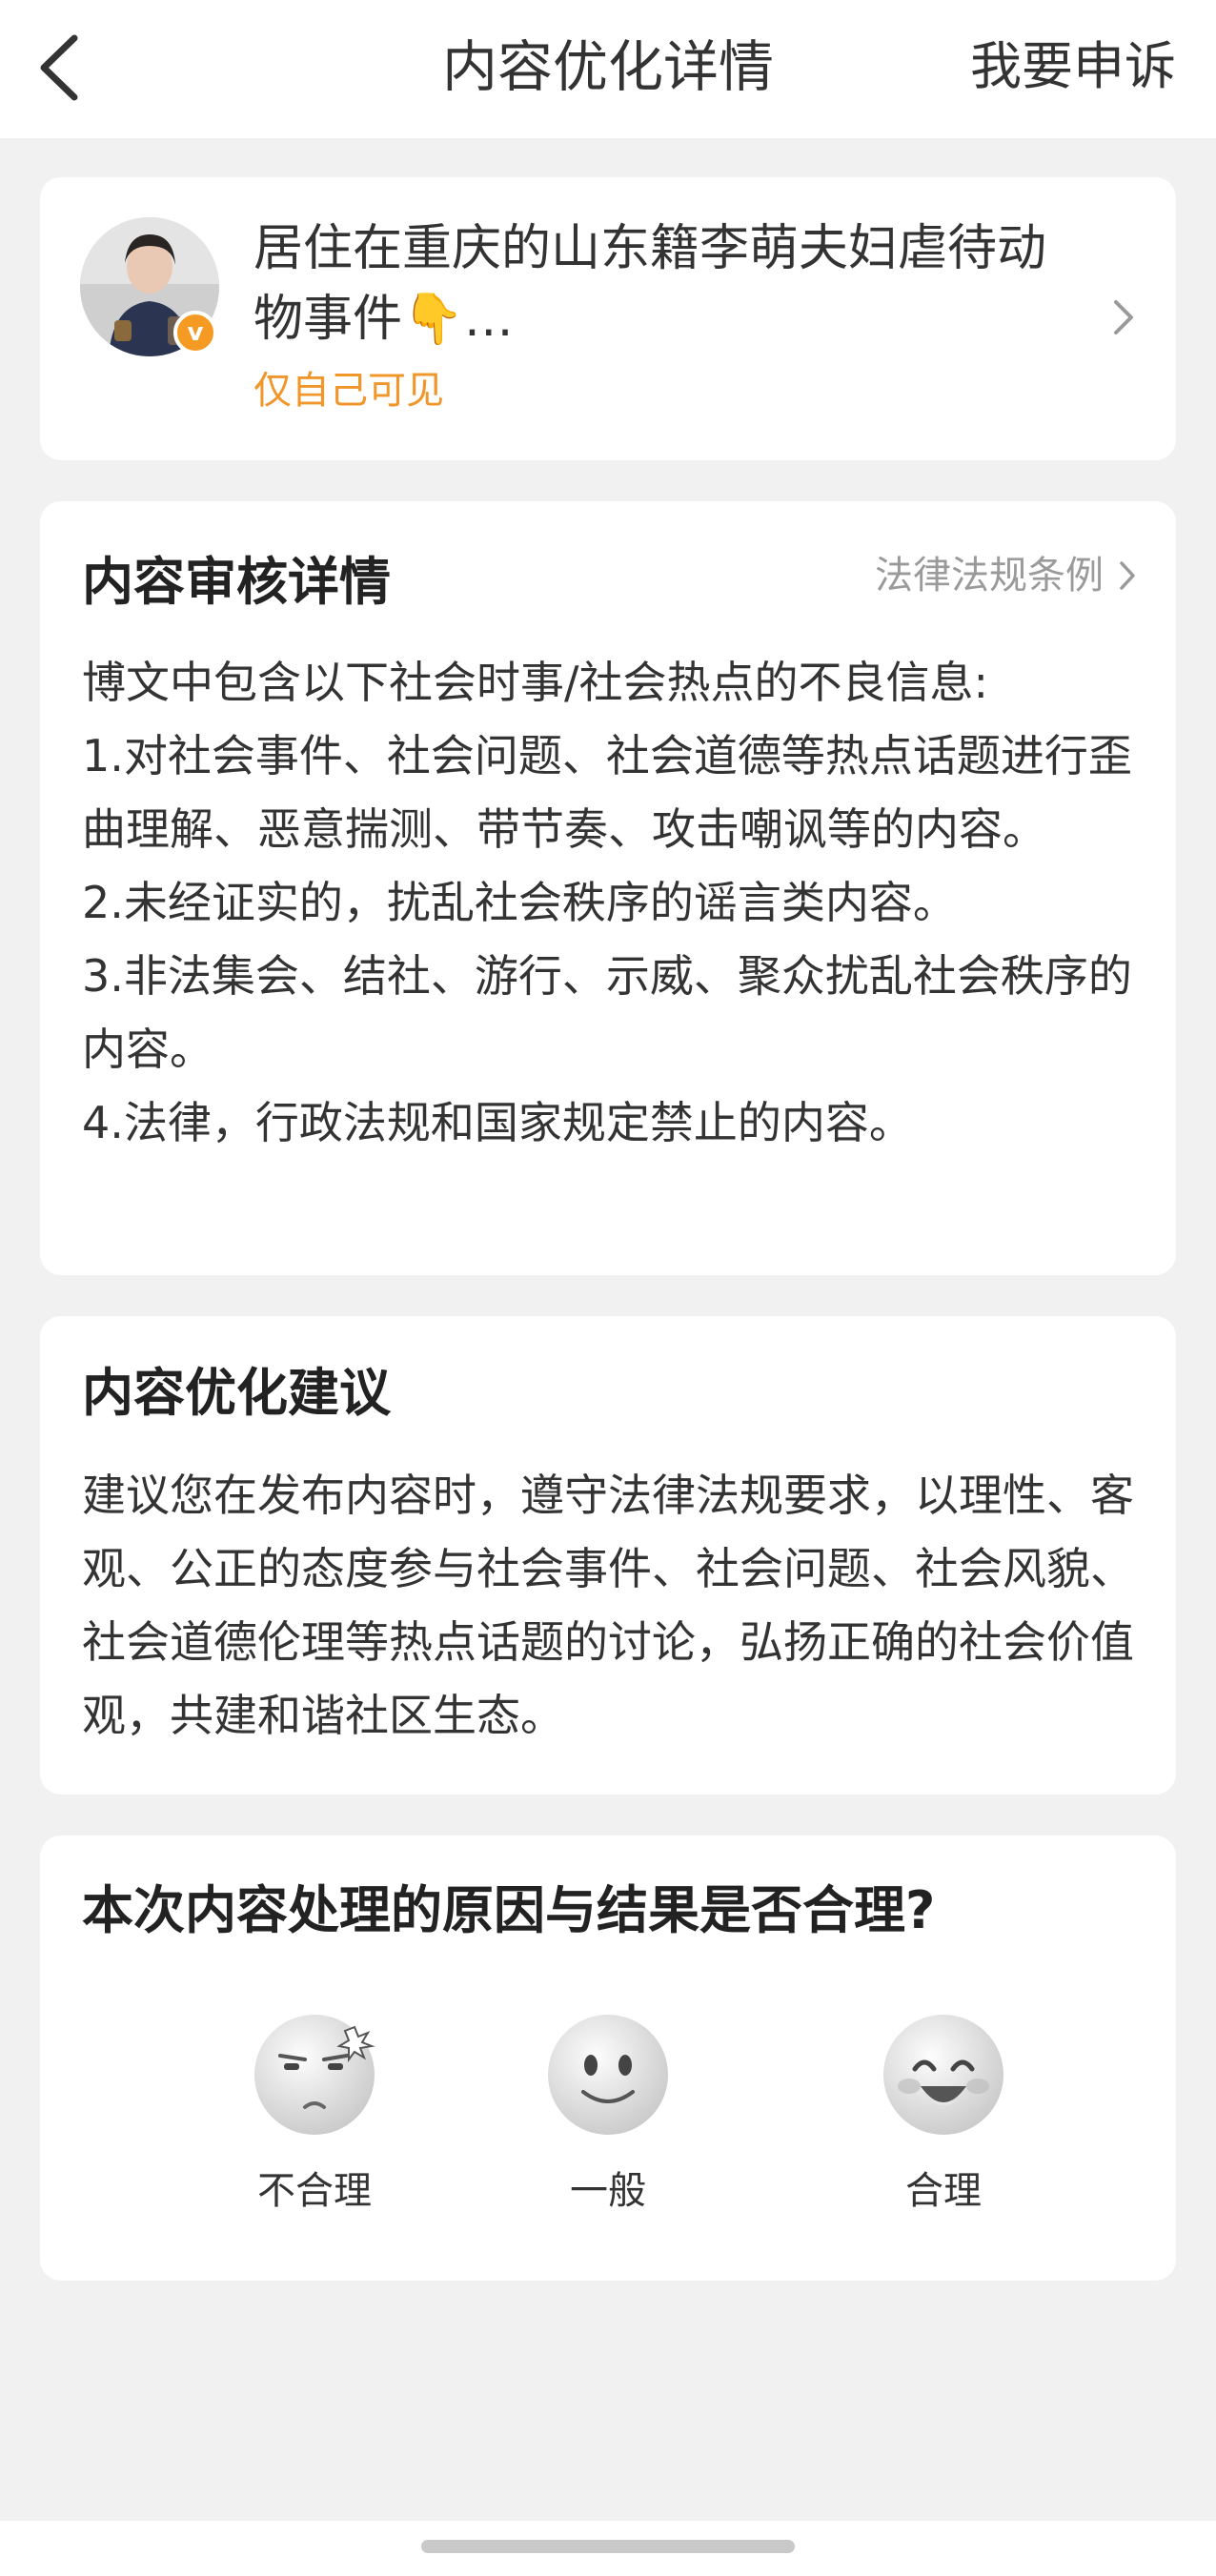  I want to click on review-section-title: 内容审核详情, so click(236, 582).